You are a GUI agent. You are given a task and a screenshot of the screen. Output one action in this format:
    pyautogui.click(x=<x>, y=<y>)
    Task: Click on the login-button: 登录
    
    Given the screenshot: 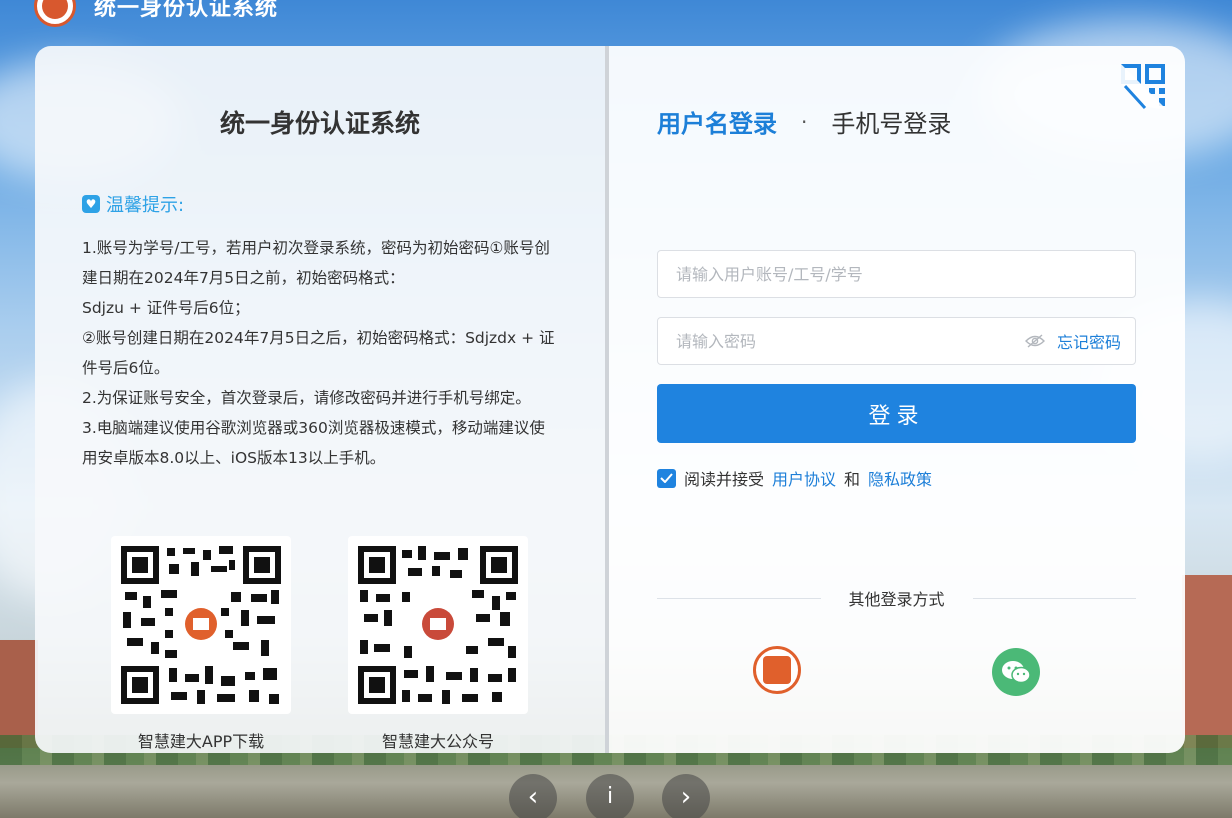 What is the action you would take?
    pyautogui.click(x=896, y=413)
    